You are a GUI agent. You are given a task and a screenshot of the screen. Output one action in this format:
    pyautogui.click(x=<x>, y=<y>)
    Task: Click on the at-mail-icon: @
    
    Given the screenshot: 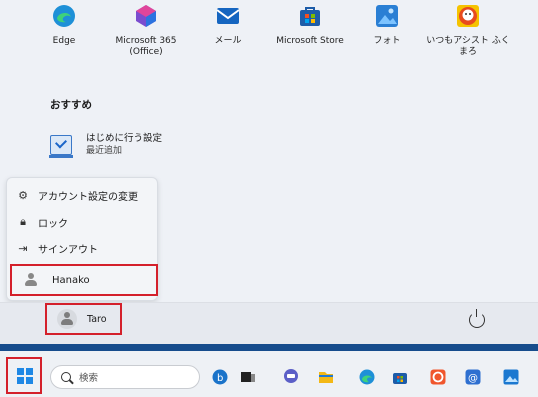 What is the action you would take?
    pyautogui.click(x=473, y=377)
    